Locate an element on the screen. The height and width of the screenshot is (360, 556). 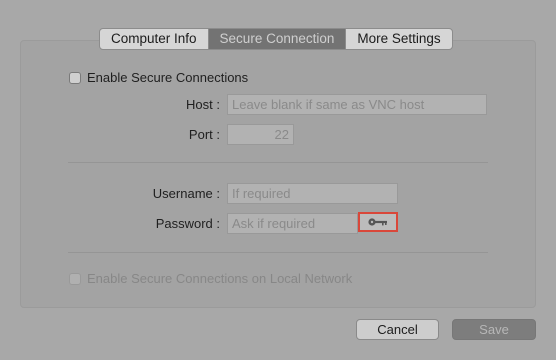
cancel-button: Cancel is located at coordinates (397, 329).